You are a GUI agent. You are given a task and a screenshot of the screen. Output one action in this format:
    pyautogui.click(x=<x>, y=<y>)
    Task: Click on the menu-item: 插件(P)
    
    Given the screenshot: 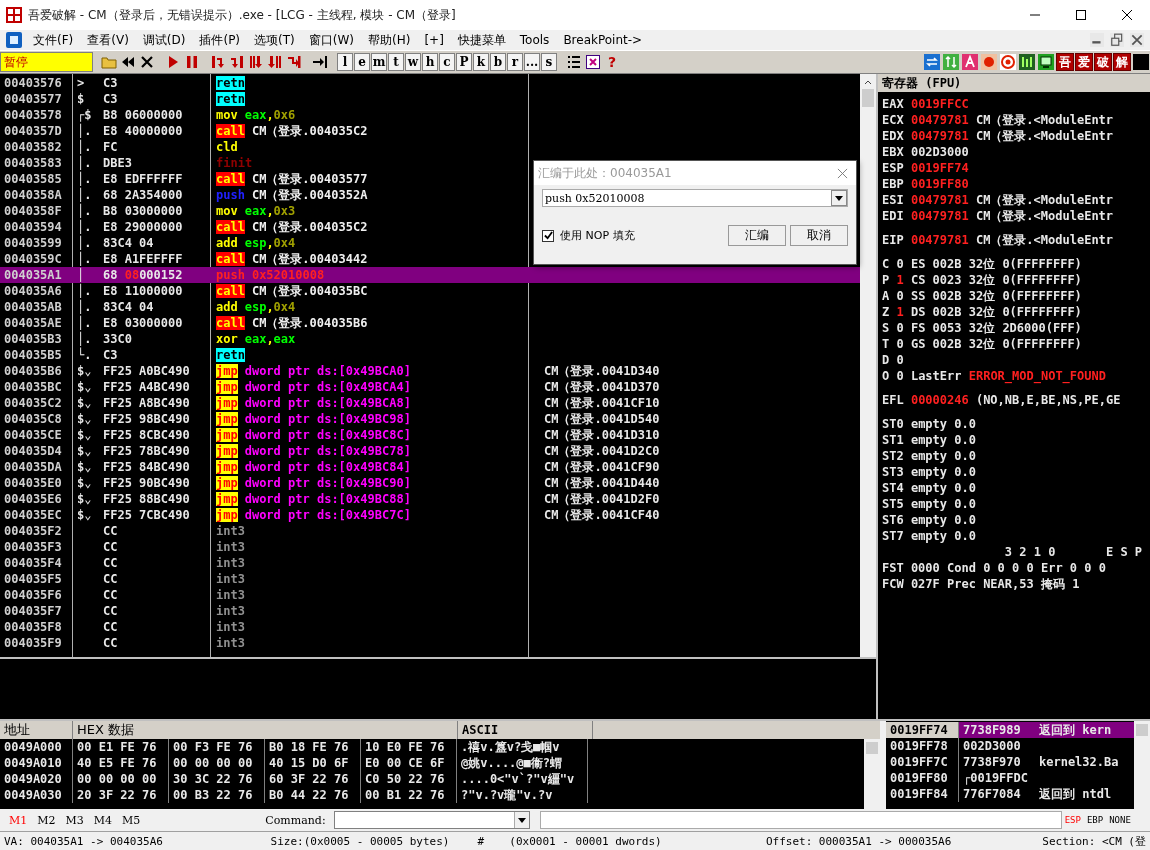 What is the action you would take?
    pyautogui.click(x=220, y=40)
    